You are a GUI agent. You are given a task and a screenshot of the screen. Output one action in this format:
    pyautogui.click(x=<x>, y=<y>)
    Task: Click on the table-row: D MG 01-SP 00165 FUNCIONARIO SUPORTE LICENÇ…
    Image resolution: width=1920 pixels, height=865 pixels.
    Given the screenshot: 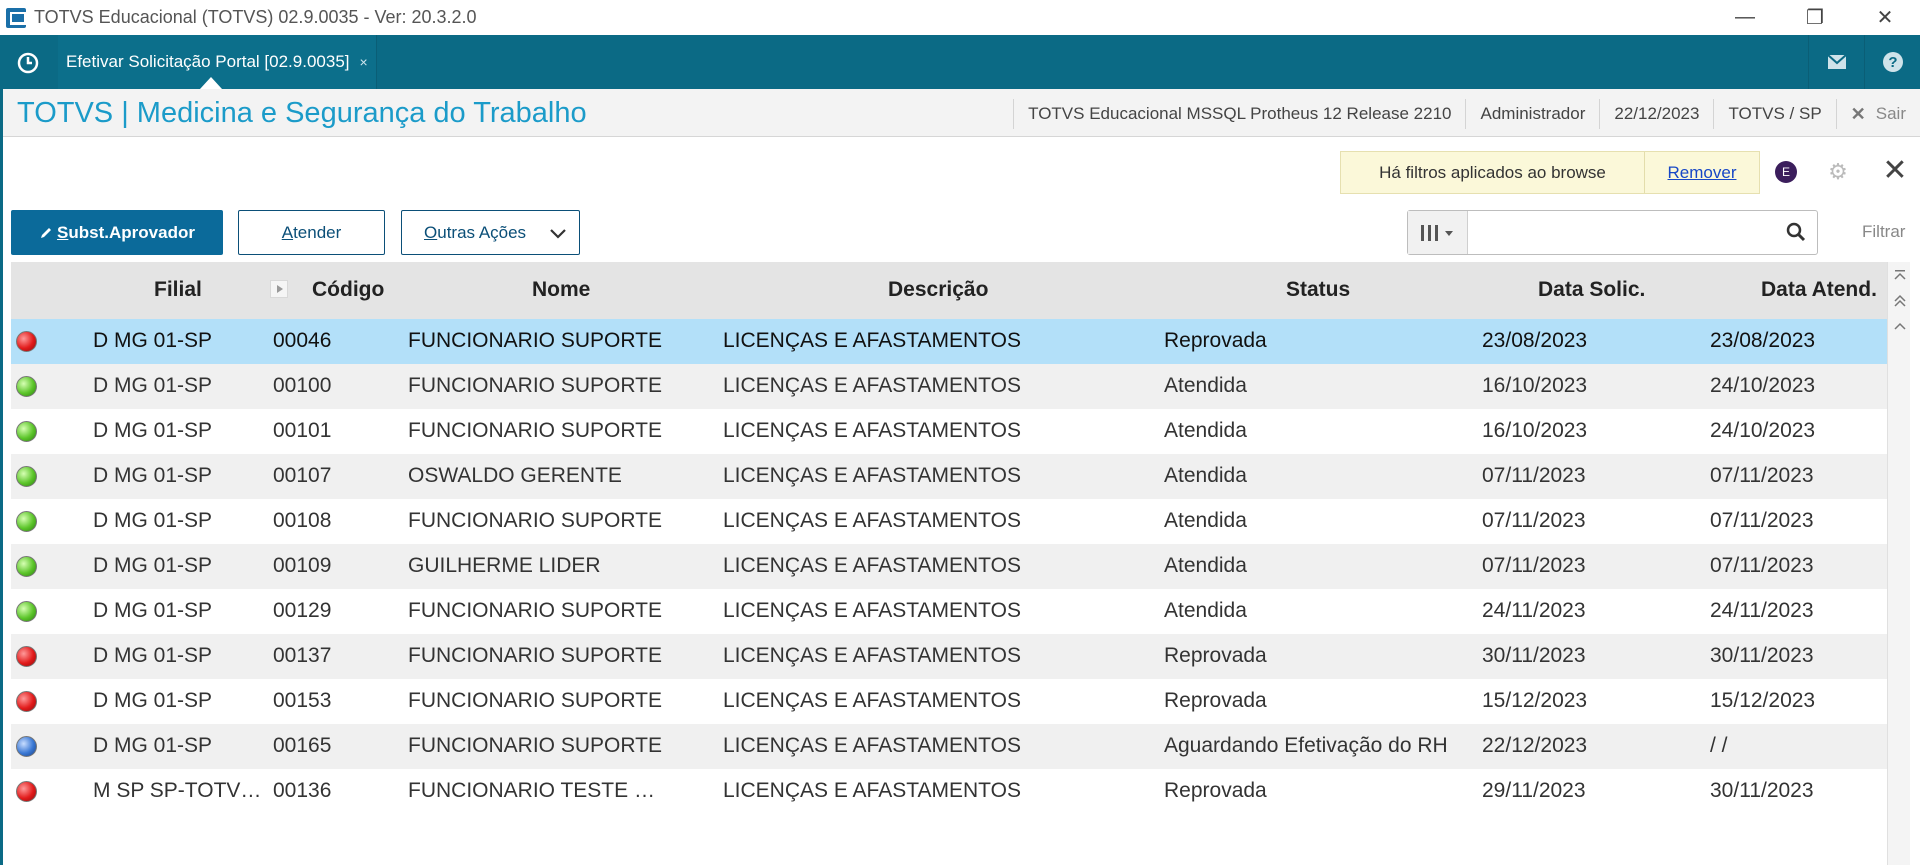 What is the action you would take?
    pyautogui.click(x=949, y=746)
    